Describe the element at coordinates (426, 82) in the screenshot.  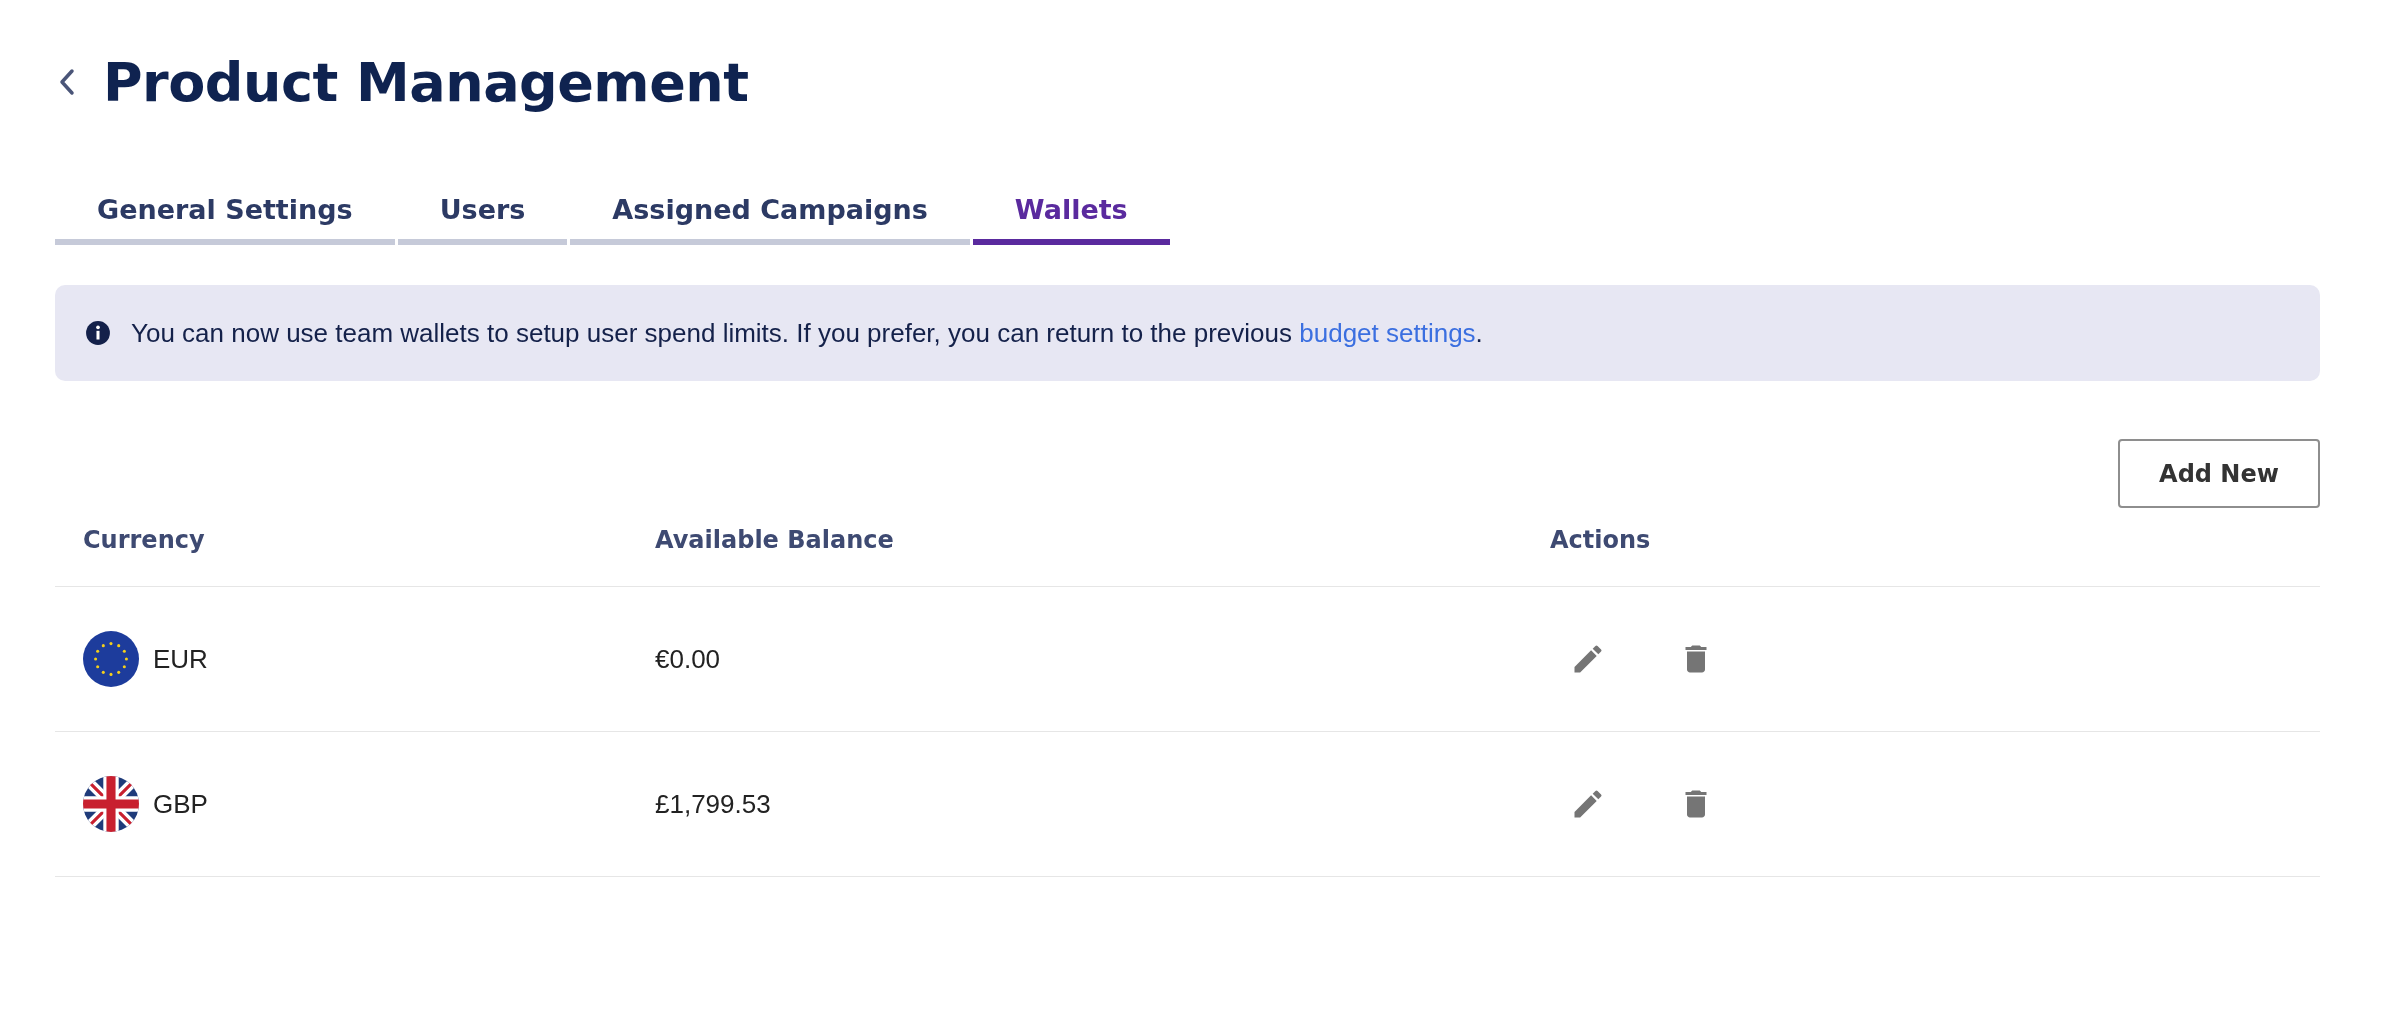
I see `page-title: Product Management` at that location.